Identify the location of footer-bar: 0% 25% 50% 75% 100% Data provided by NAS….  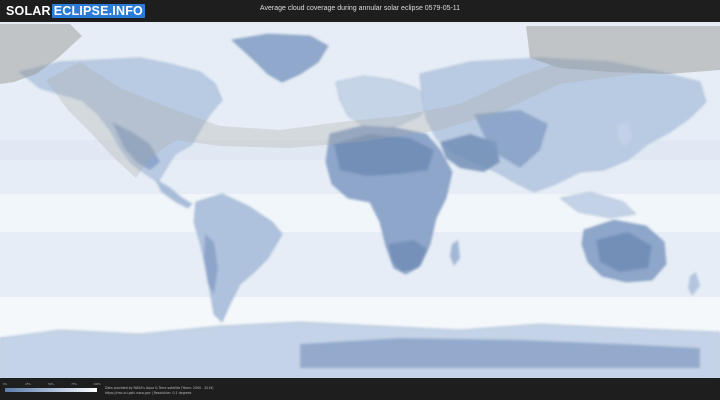
(360, 389).